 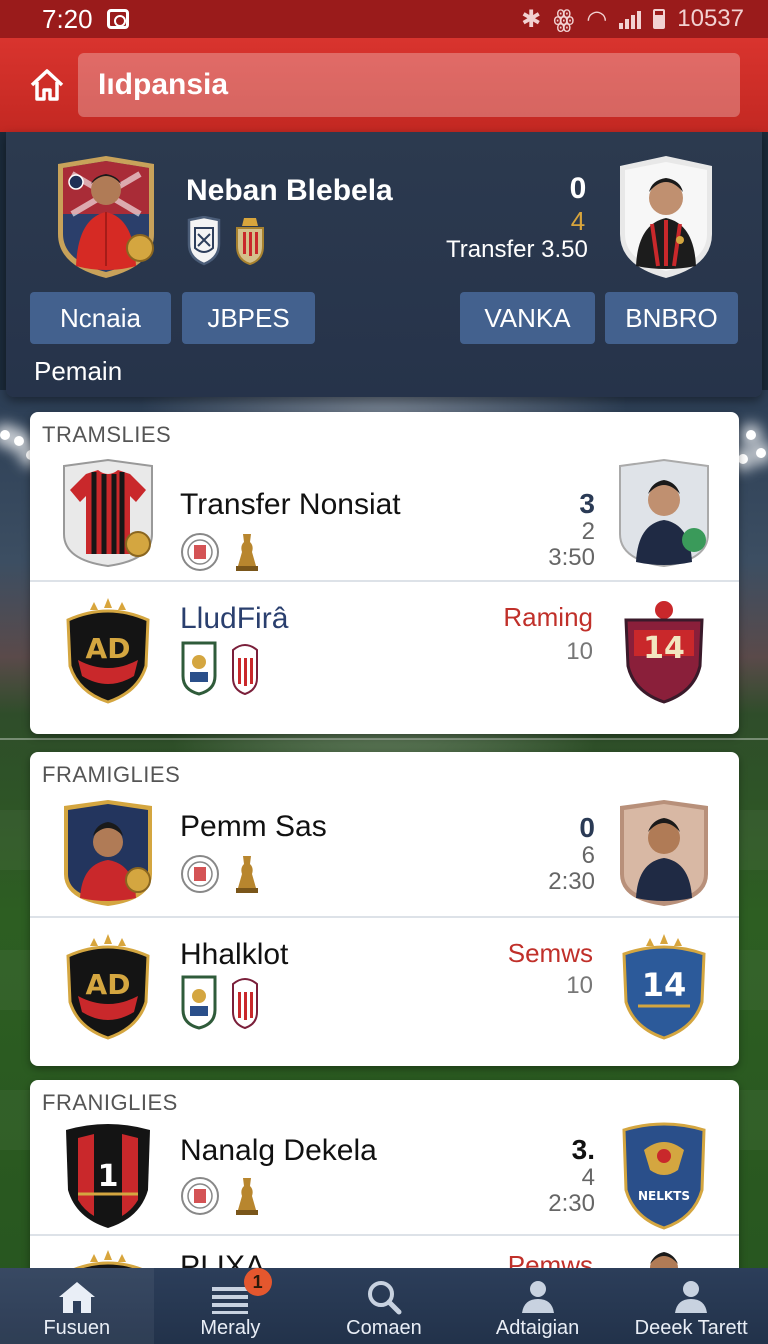 What do you see at coordinates (77, 1328) in the screenshot?
I see `nav-label: Fusuen` at bounding box center [77, 1328].